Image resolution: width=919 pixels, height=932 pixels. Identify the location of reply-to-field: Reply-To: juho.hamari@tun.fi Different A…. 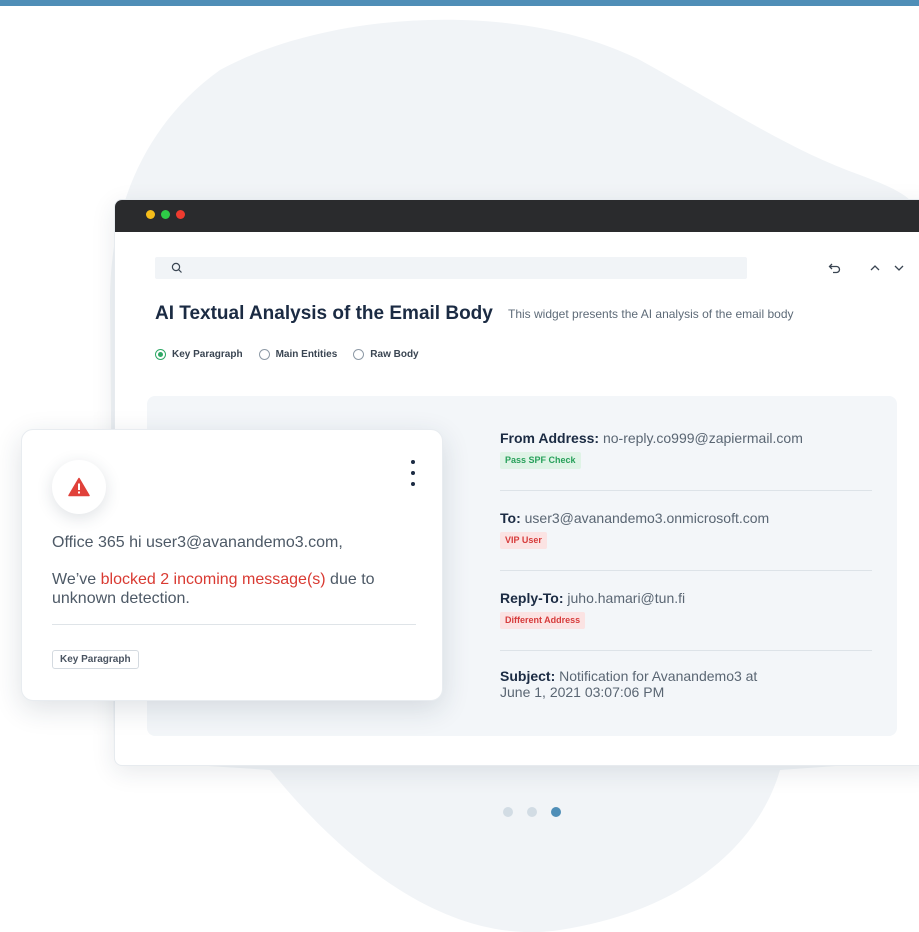
(686, 609).